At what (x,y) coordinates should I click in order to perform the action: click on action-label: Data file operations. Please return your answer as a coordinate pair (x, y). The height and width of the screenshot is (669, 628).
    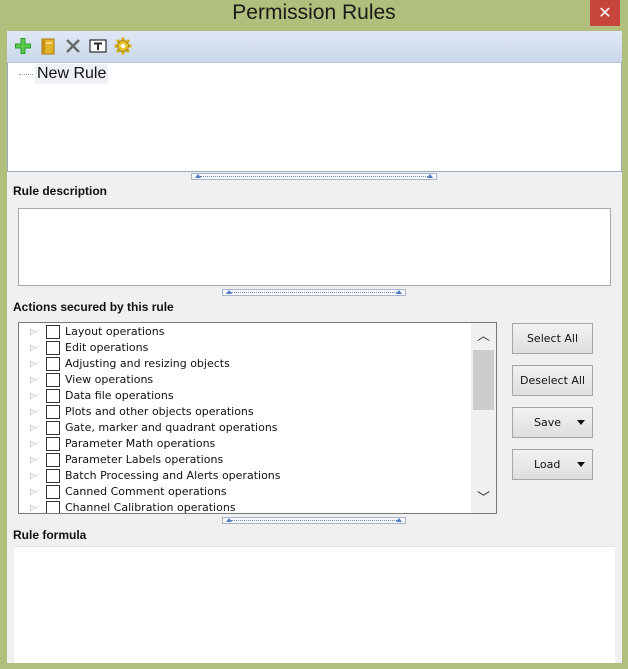
    Looking at the image, I should click on (119, 395).